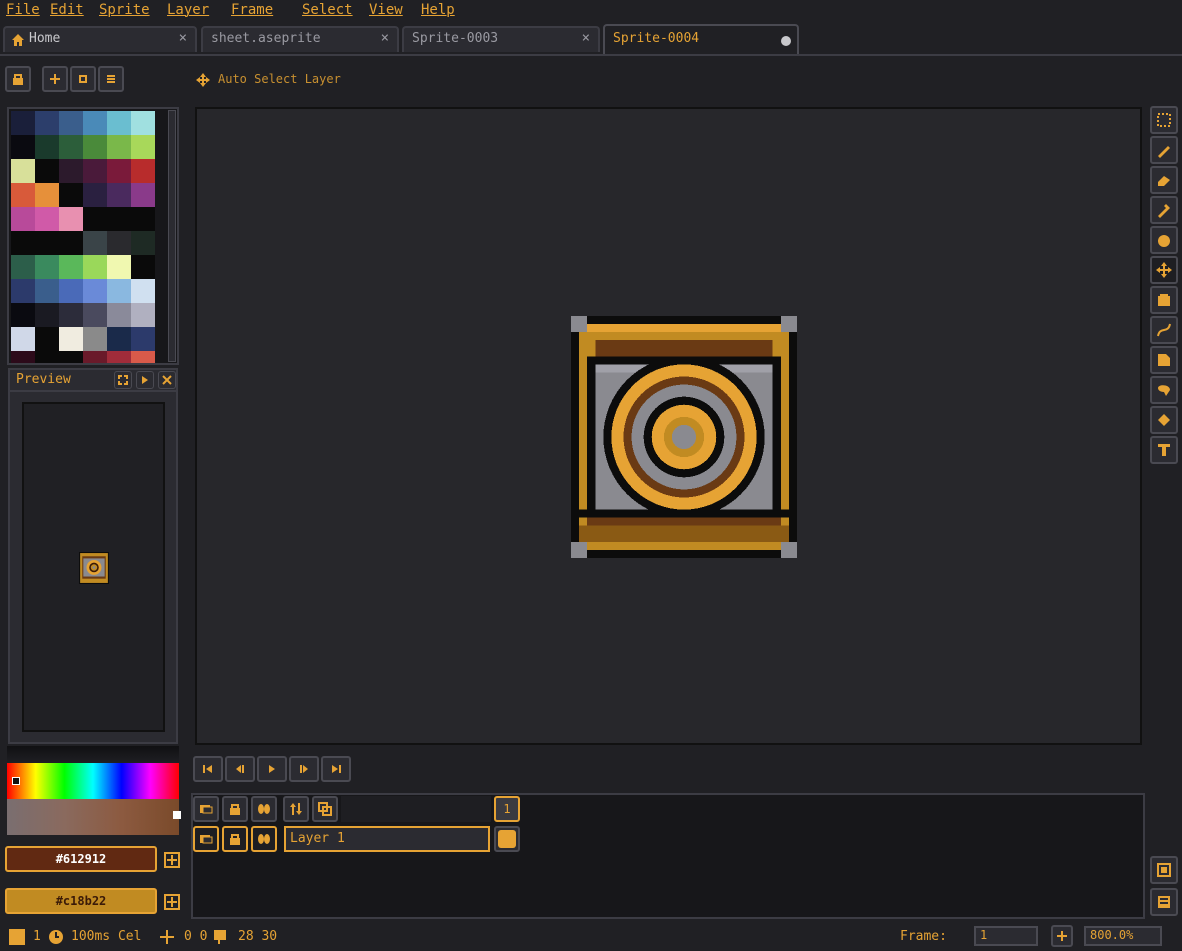 The width and height of the screenshot is (1182, 951). Describe the element at coordinates (81, 859) in the screenshot. I see `foreground-color-button: #612912` at that location.